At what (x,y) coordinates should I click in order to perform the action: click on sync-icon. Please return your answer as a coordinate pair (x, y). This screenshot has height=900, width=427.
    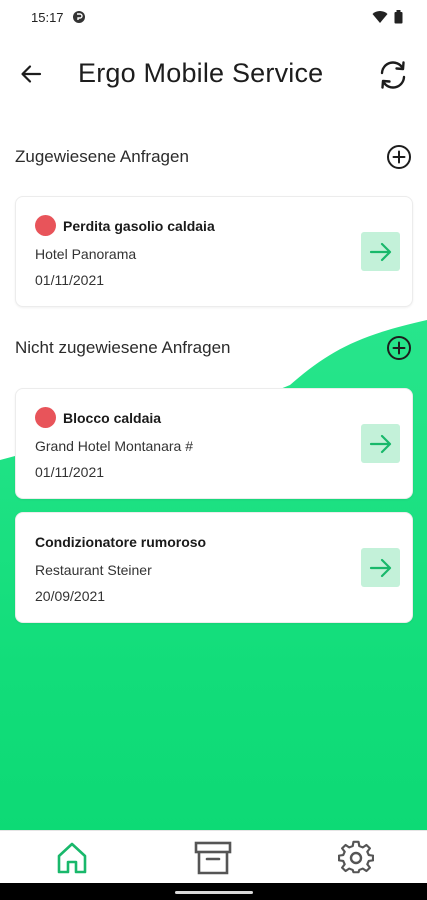
    Looking at the image, I should click on (393, 75).